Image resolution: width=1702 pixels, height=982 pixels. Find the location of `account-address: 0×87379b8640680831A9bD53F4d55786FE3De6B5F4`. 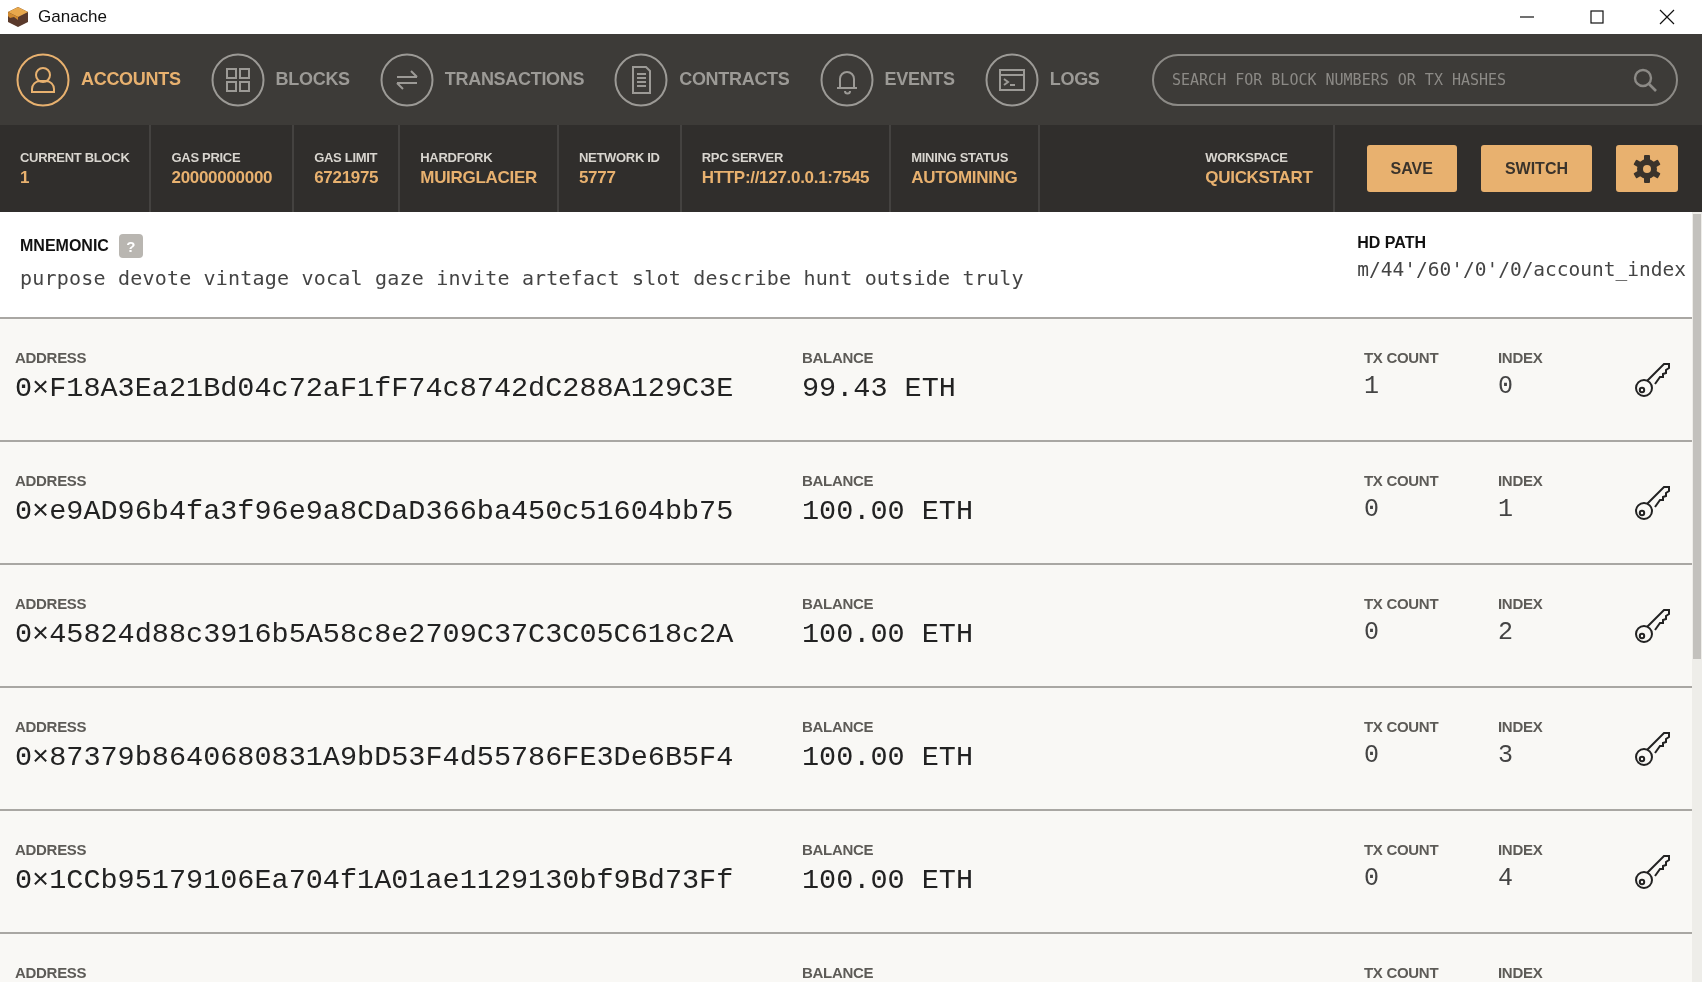

account-address: 0×87379b8640680831A9bD53F4d55786FE3De6B5F4 is located at coordinates (375, 757).